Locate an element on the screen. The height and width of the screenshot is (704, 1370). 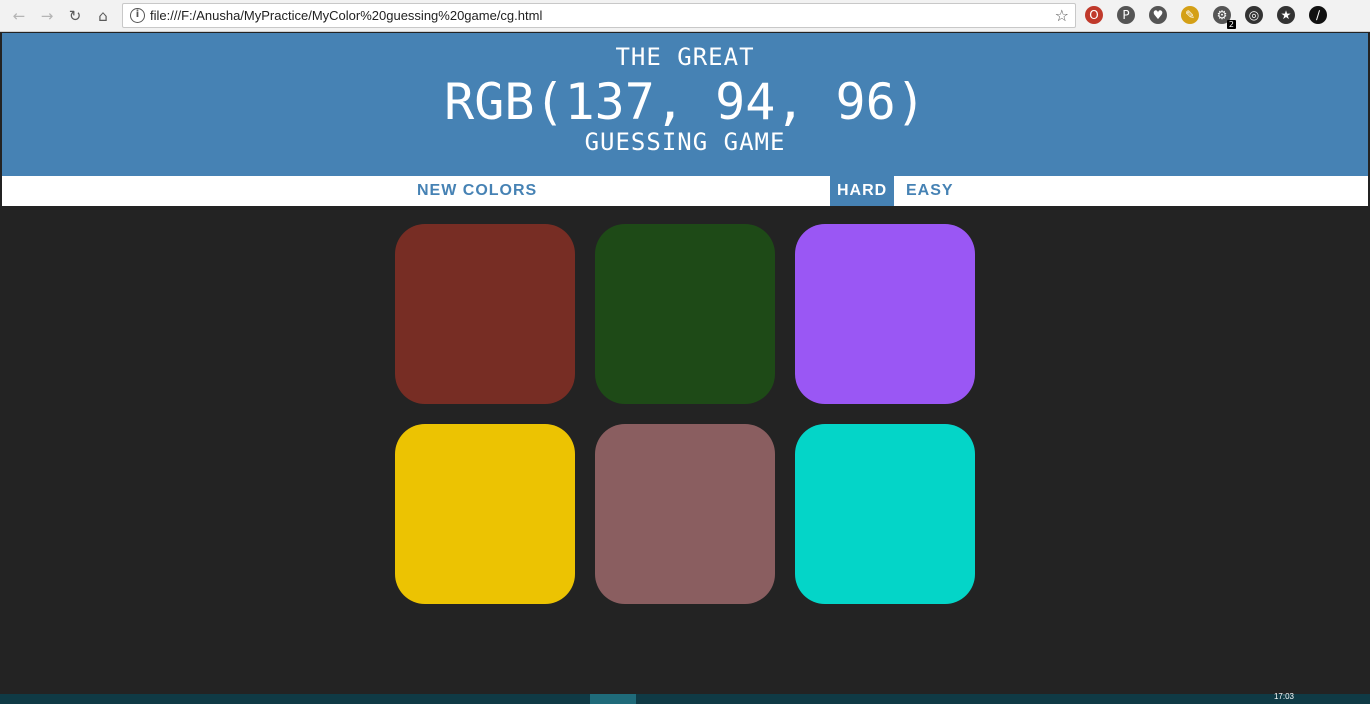
info-icon: i is located at coordinates (137, 15).